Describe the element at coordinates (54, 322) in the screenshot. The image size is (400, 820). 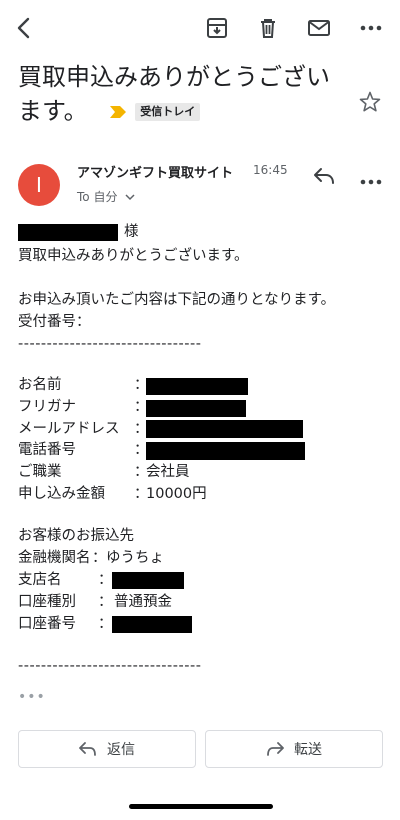
I see `receipt-label: 受付番号：` at that location.